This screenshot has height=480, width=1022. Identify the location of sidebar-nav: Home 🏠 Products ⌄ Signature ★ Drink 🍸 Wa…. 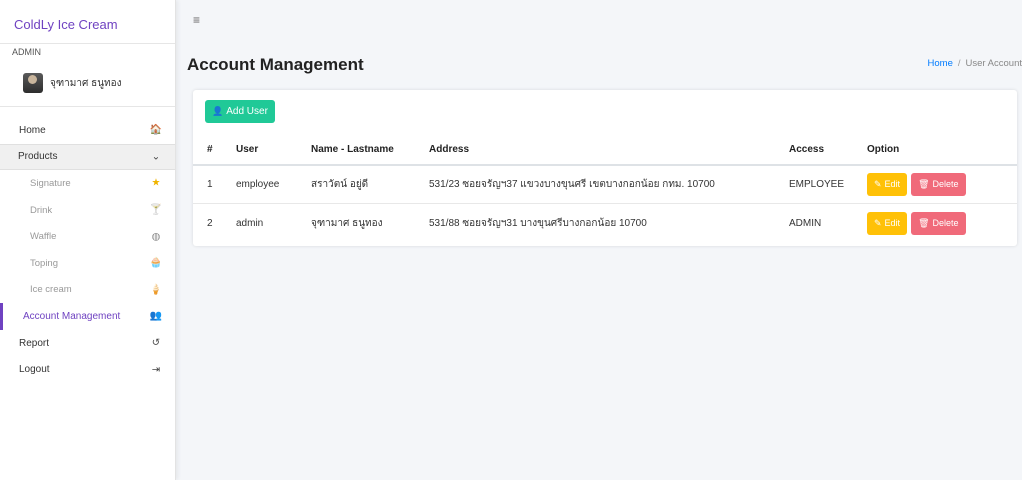
(87, 250).